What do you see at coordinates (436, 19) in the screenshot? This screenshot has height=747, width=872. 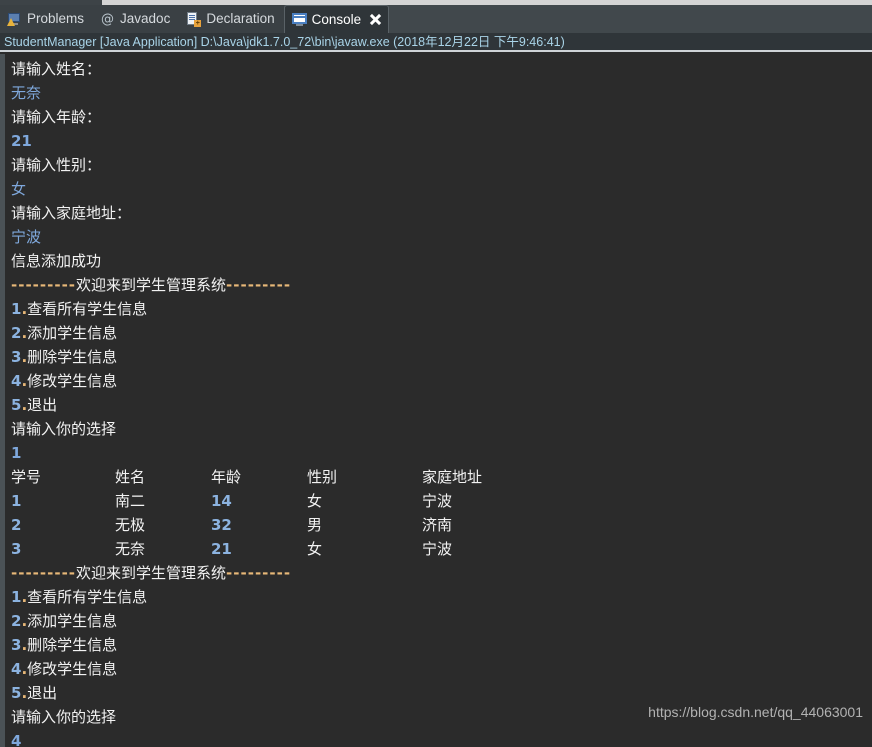 I see `view-tab-bar: Problems @ Javadoc + Declaration Console` at bounding box center [436, 19].